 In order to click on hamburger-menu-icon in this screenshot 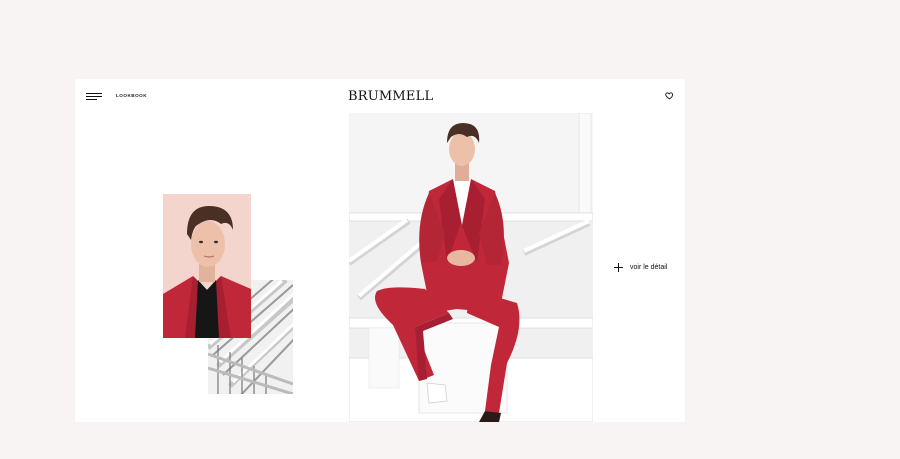, I will do `click(94, 97)`.